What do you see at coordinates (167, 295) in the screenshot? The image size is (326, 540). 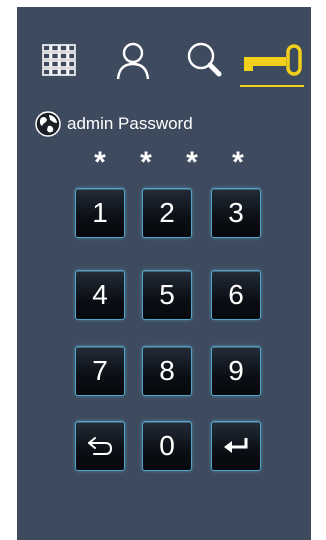 I see `key-5: 5` at bounding box center [167, 295].